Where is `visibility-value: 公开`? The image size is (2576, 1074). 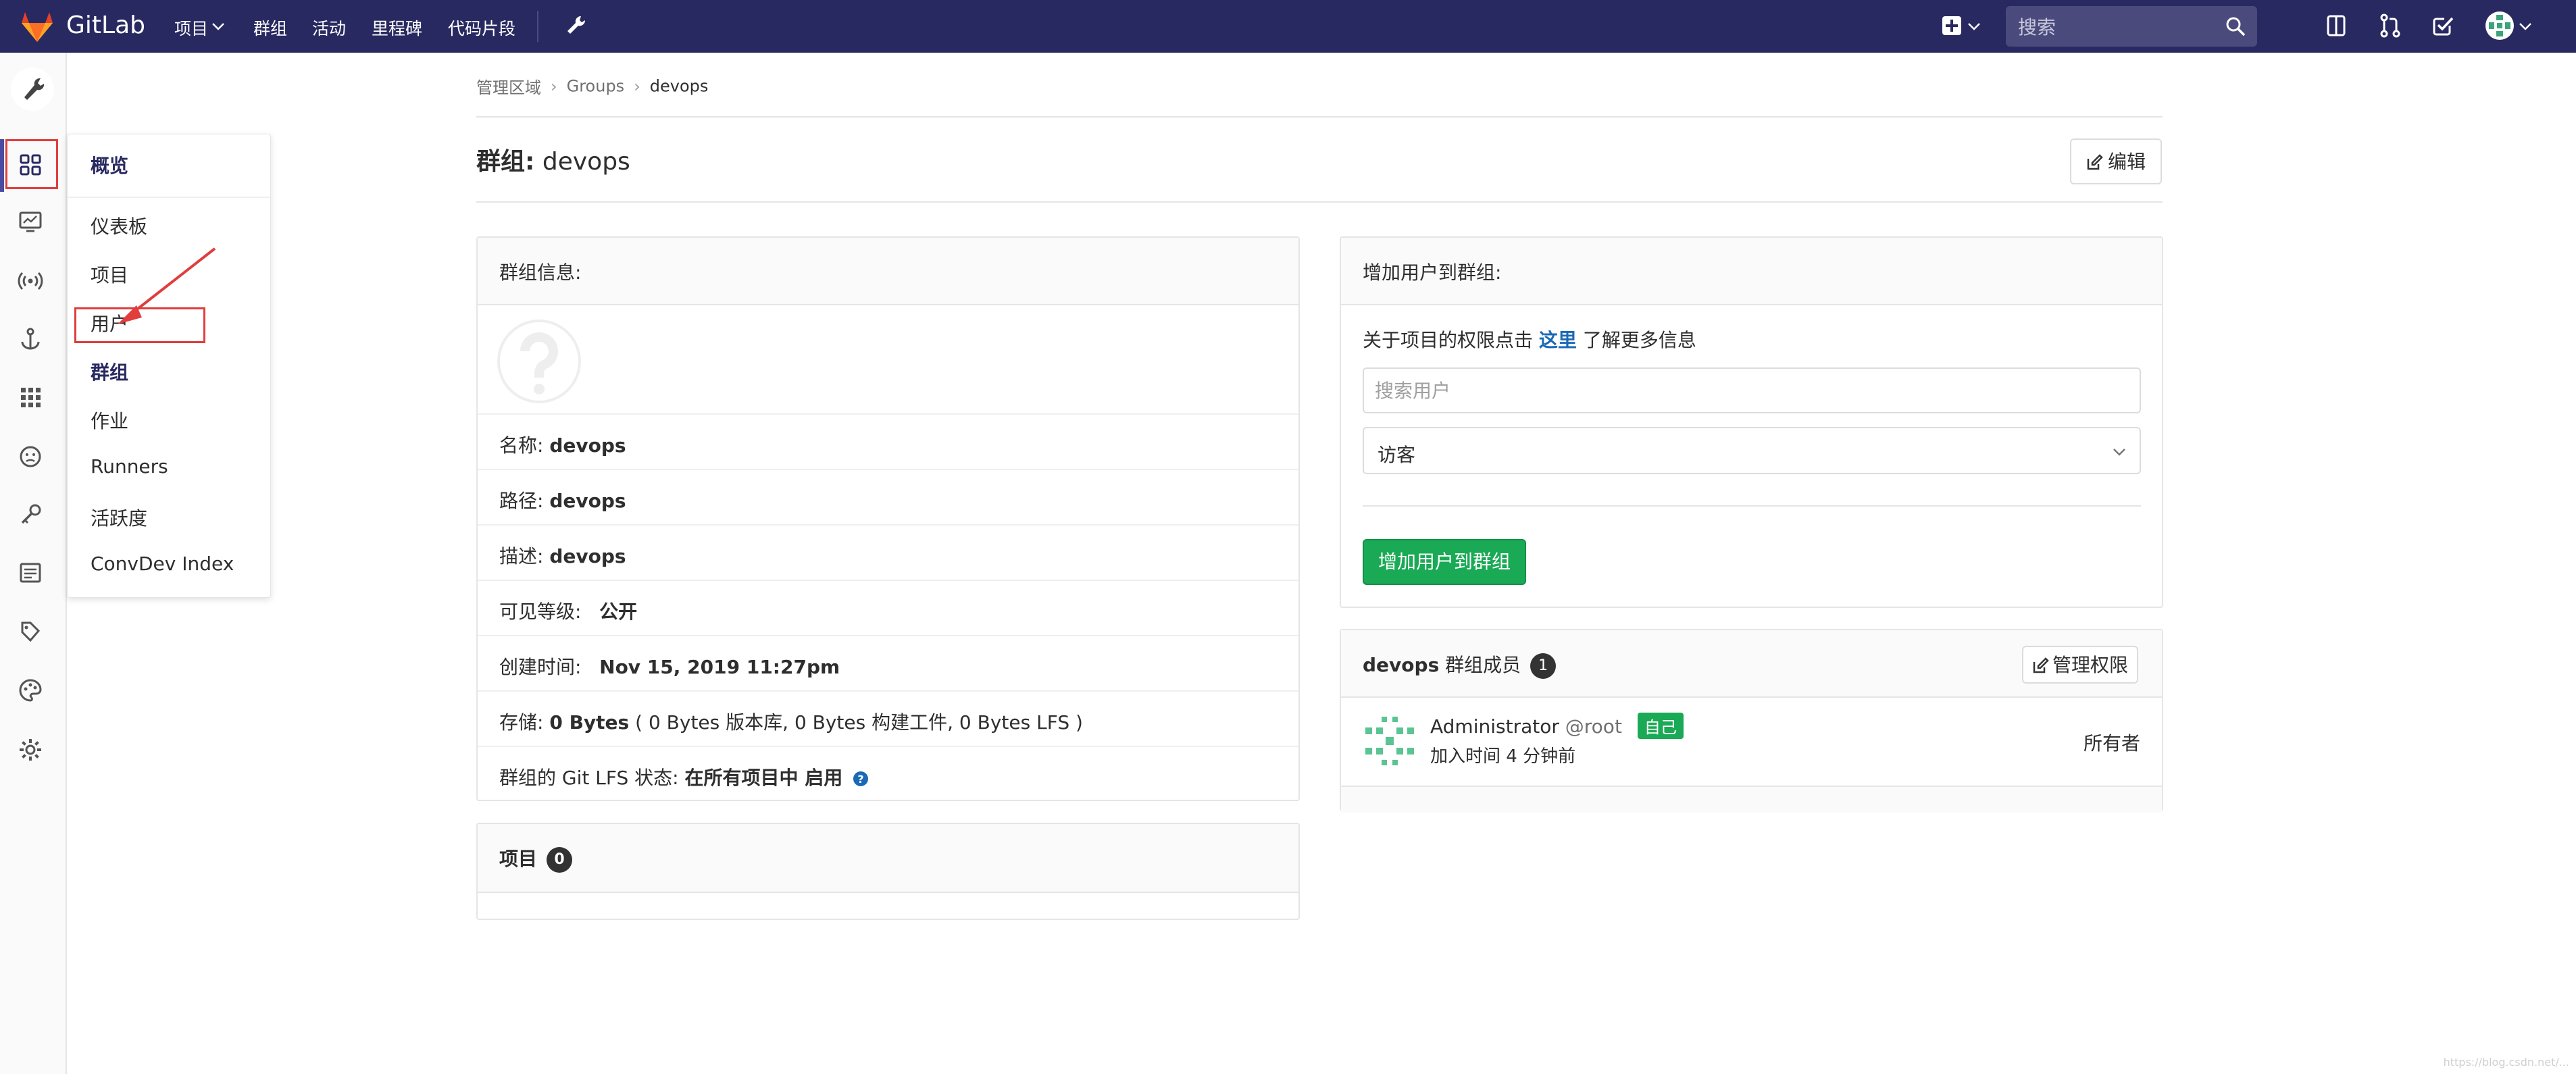 visibility-value: 公开 is located at coordinates (618, 611).